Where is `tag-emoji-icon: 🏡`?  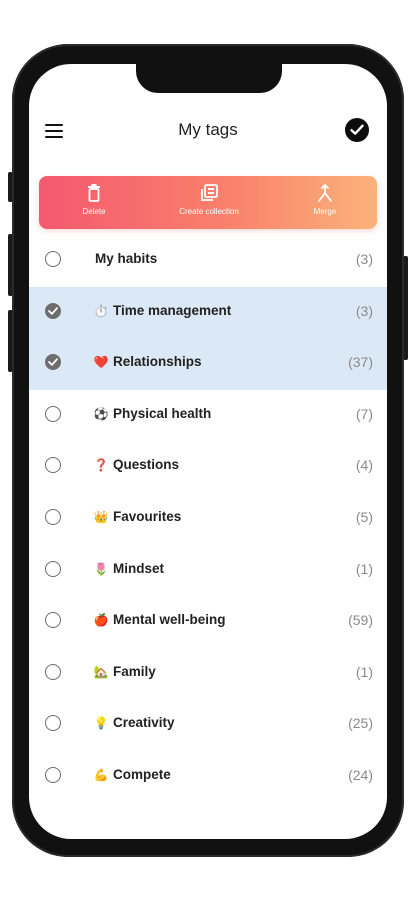
tag-emoji-icon: 🏡 is located at coordinates (101, 671).